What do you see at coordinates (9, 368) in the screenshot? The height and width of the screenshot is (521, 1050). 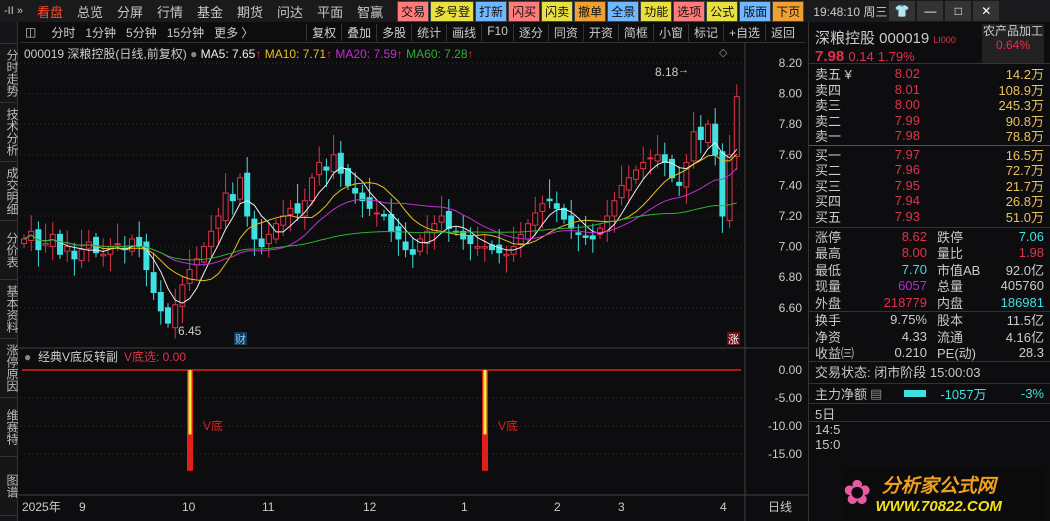 I see `sidebar-tab: 涨停原因` at bounding box center [9, 368].